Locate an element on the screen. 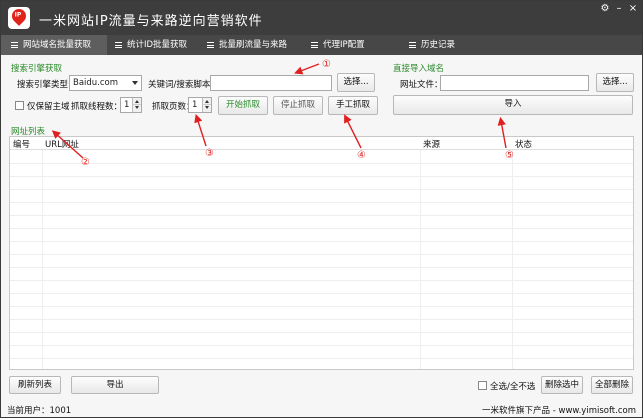 The height and width of the screenshot is (419, 643). engine-type-value: Baidu.com is located at coordinates (96, 83).